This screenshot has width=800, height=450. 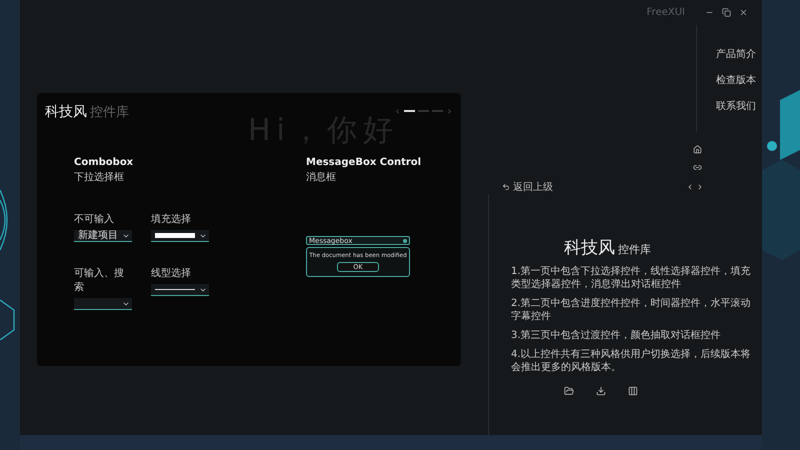 What do you see at coordinates (175, 235) in the screenshot?
I see `fill-swatch` at bounding box center [175, 235].